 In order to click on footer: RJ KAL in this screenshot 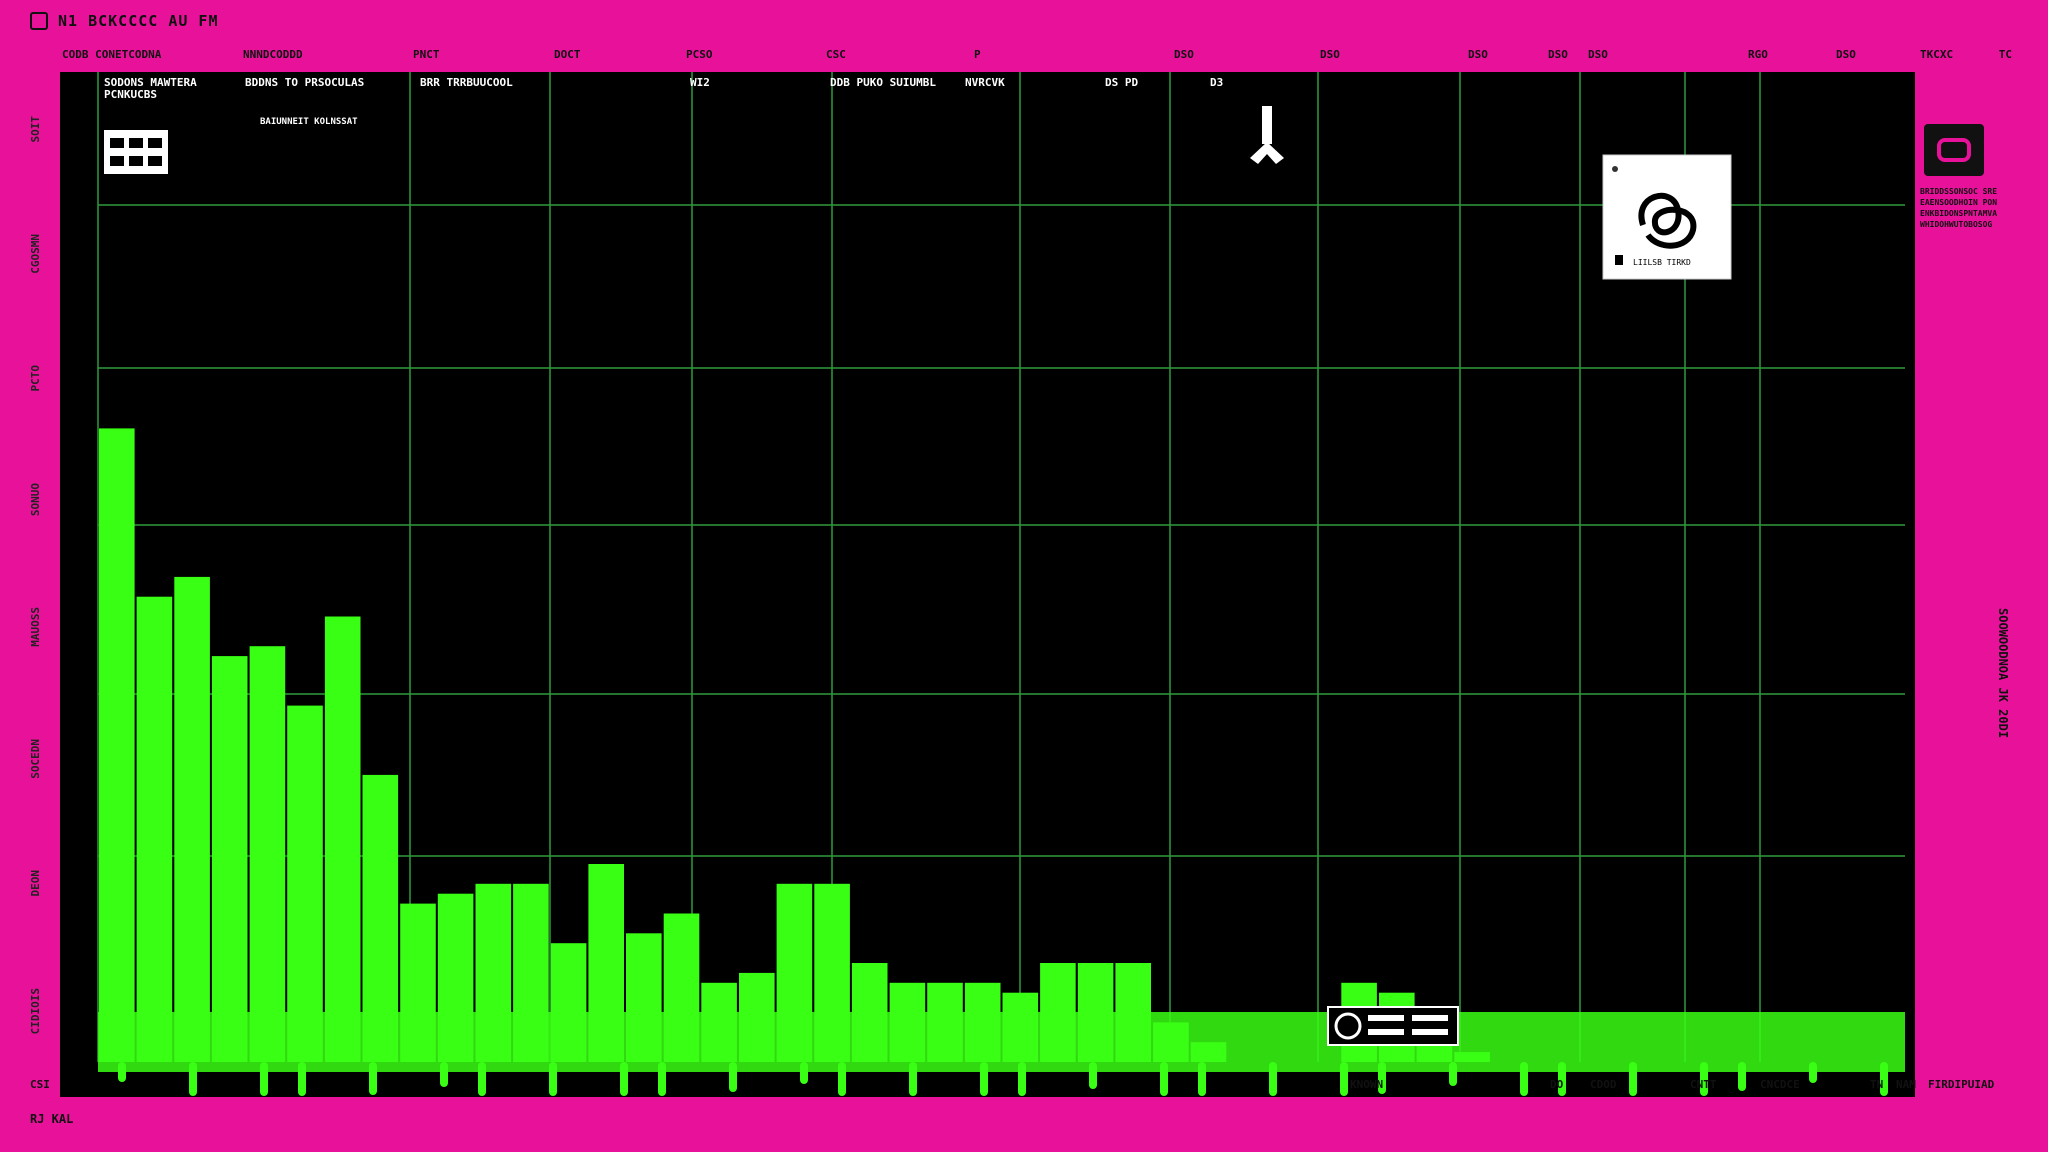, I will do `click(52, 1119)`.